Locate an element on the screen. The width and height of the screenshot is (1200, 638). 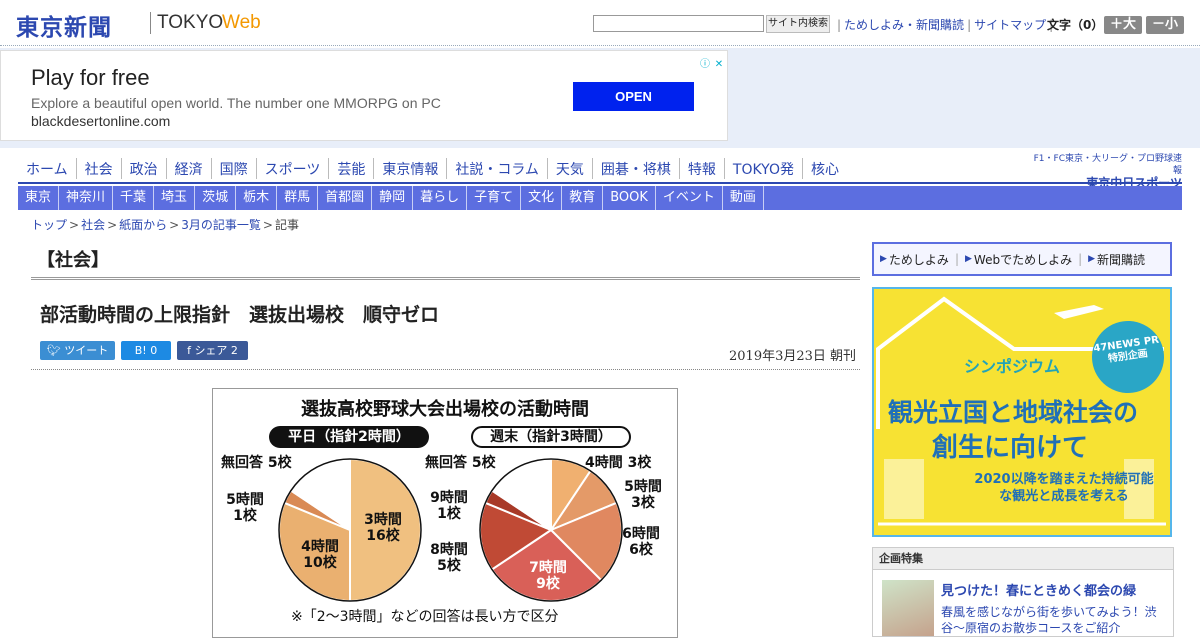
nav-item-society: 社会 is located at coordinates (99, 168).